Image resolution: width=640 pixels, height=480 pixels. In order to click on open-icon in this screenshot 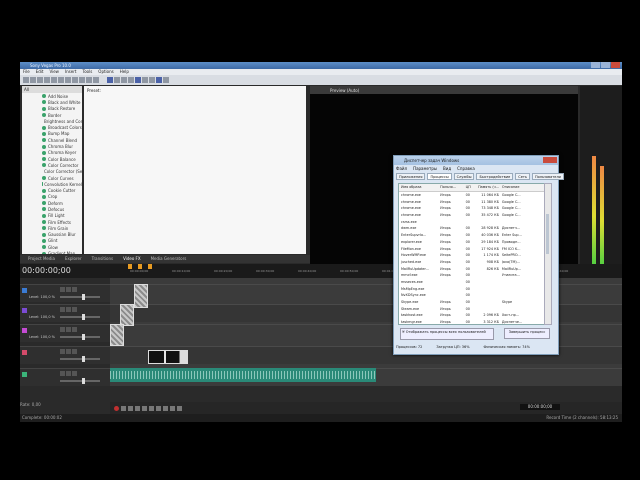, I will do `click(33, 80)`.